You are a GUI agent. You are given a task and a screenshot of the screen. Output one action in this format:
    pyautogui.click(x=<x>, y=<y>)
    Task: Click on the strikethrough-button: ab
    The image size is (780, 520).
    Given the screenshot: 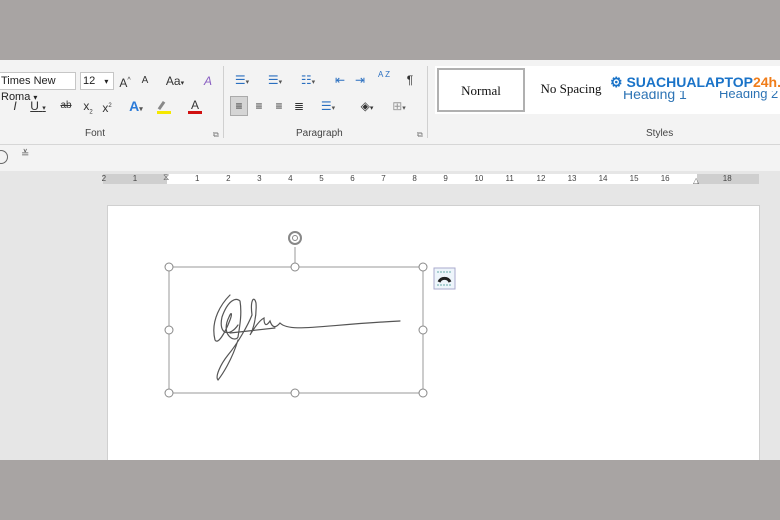 What is the action you would take?
    pyautogui.click(x=66, y=106)
    